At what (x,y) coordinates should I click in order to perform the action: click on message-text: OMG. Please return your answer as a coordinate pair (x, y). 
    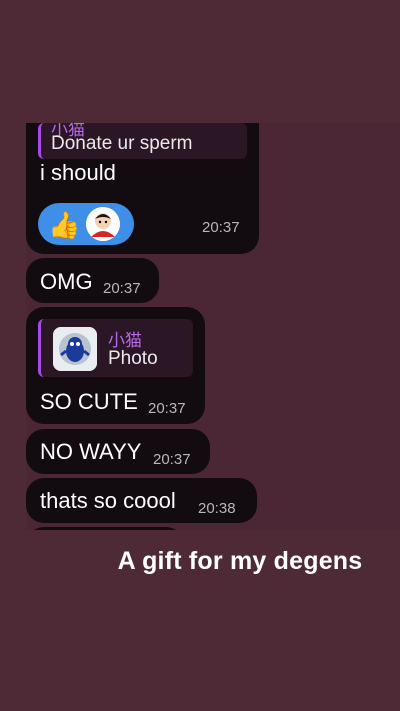
    Looking at the image, I should click on (66, 281).